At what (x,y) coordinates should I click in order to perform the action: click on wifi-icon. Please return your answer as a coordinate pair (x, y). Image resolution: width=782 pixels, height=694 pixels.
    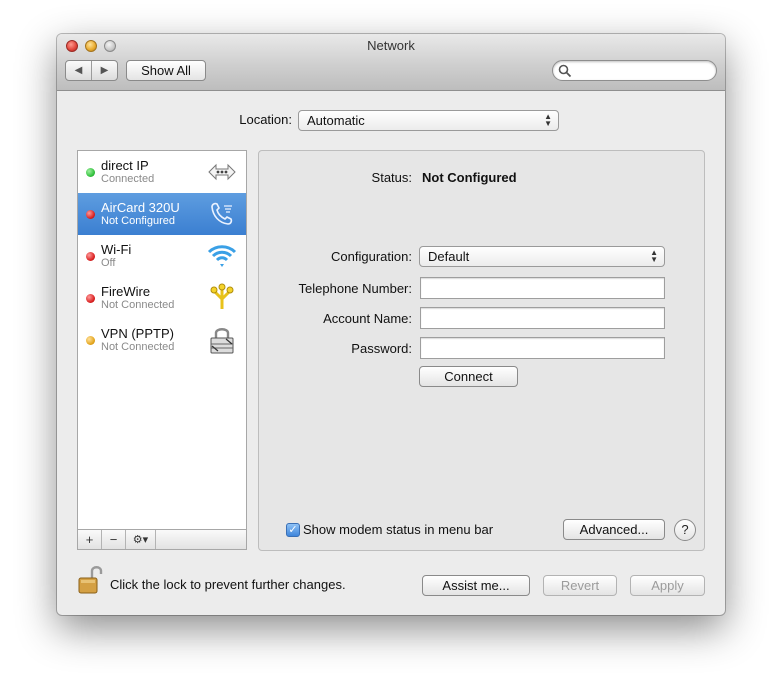
    Looking at the image, I should click on (222, 256).